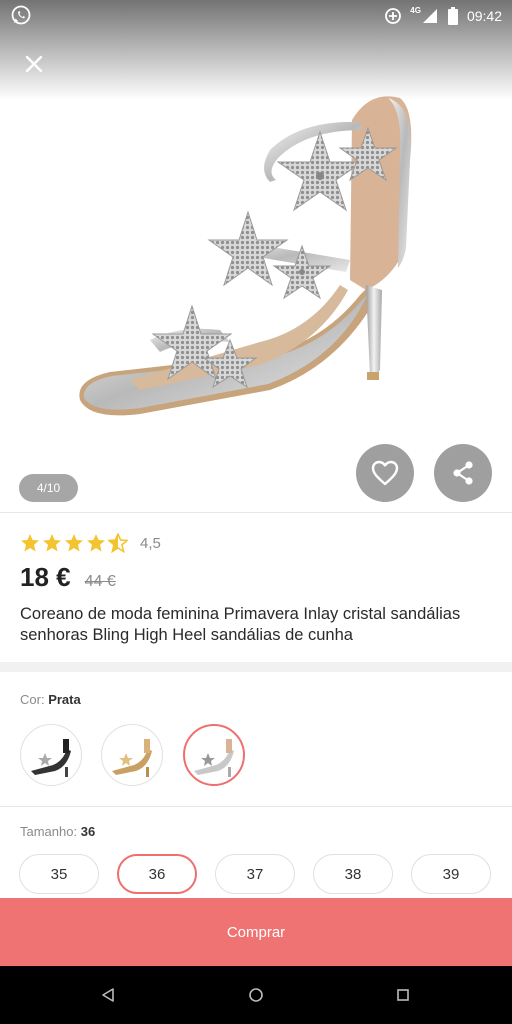  I want to click on close-icon, so click(34, 64).